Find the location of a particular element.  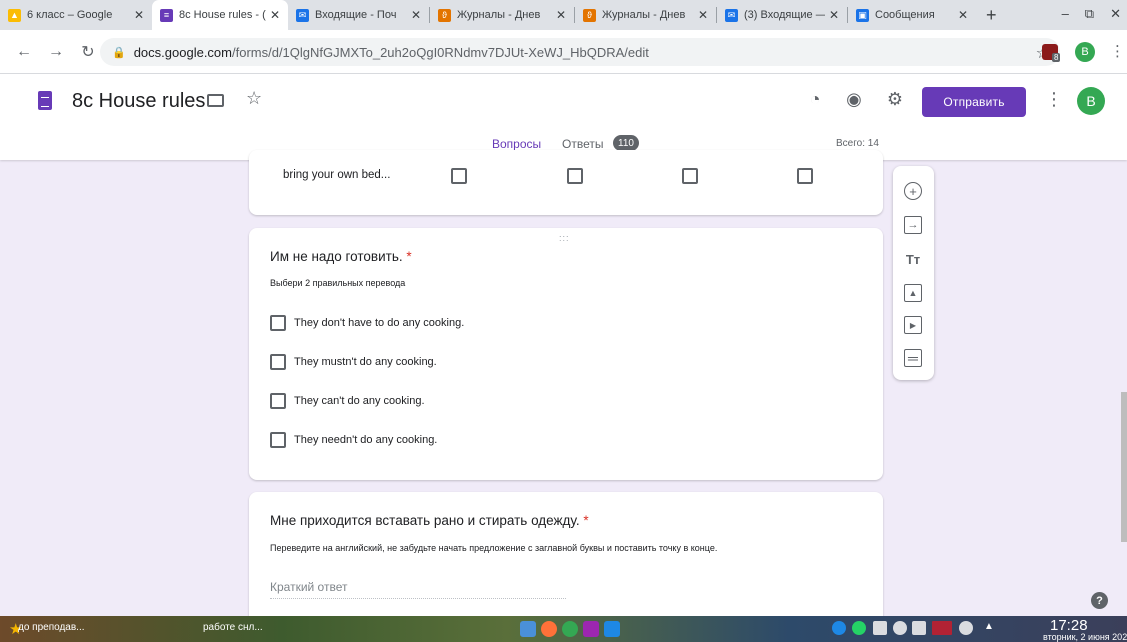

tab-answers: Ответы is located at coordinates (582, 144).